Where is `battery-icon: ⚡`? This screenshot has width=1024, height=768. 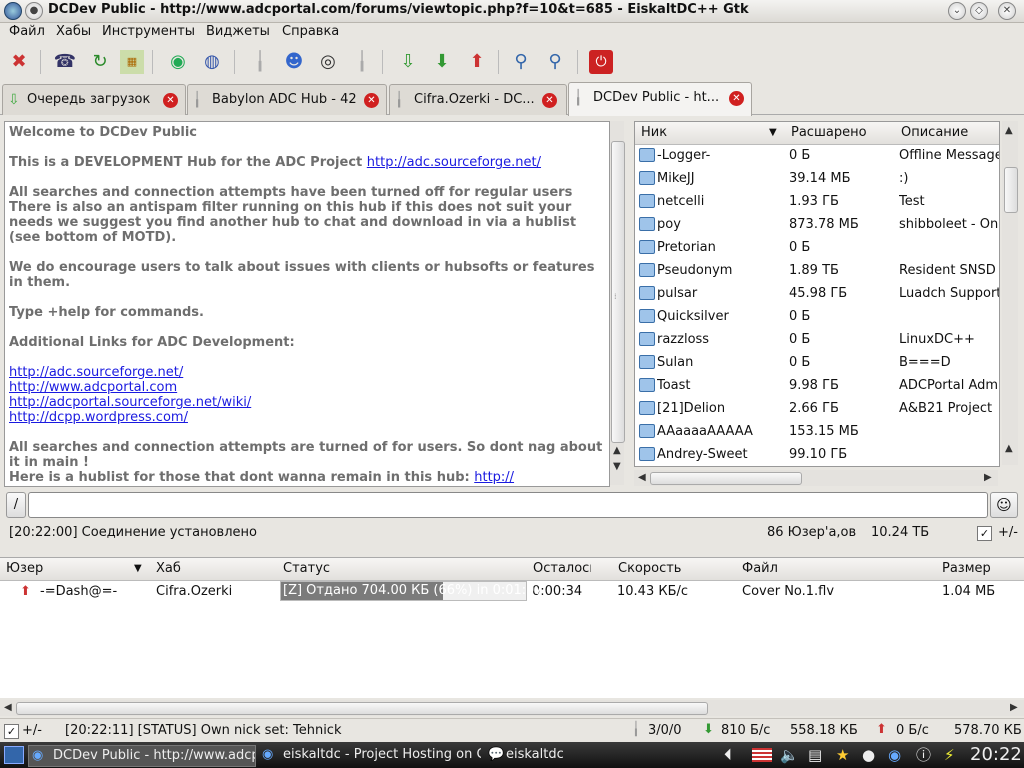 battery-icon: ⚡ is located at coordinates (949, 755).